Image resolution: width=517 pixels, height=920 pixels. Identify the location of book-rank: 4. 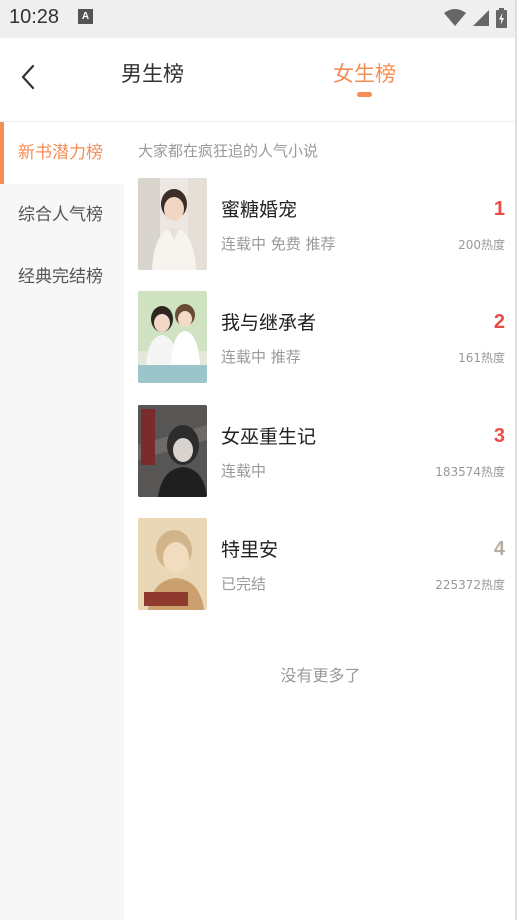
(499, 549).